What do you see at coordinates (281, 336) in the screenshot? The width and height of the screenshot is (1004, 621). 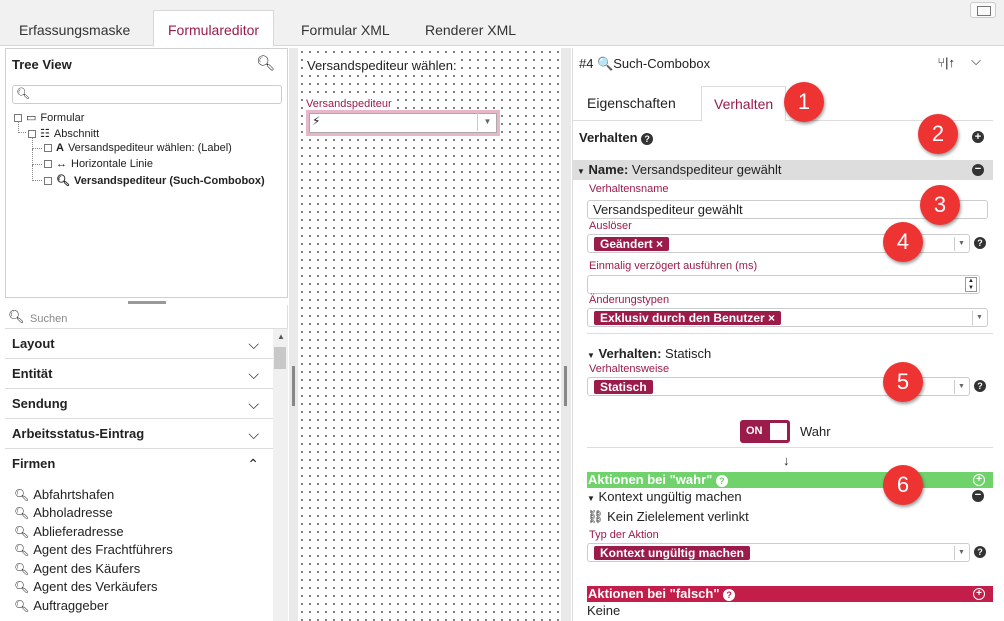 I see `scroll-up-icon: ▲` at bounding box center [281, 336].